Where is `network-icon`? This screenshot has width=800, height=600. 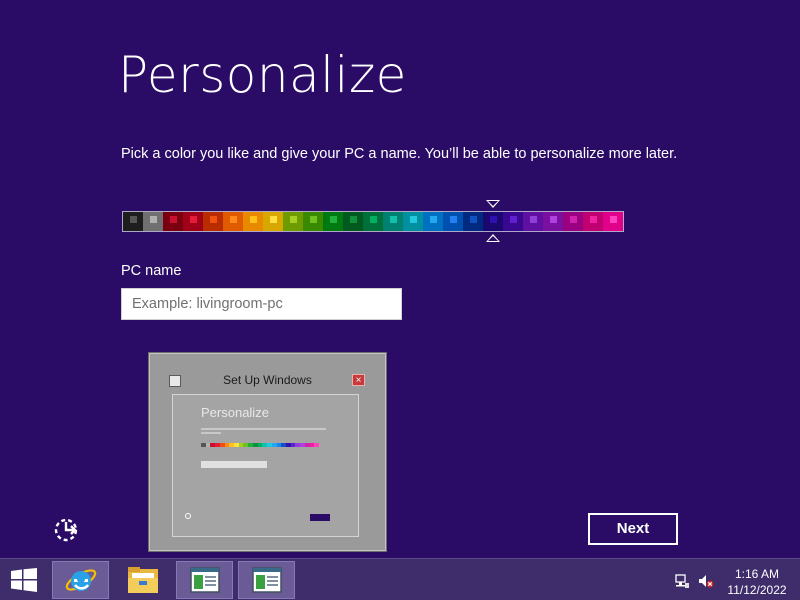
network-icon is located at coordinates (682, 581).